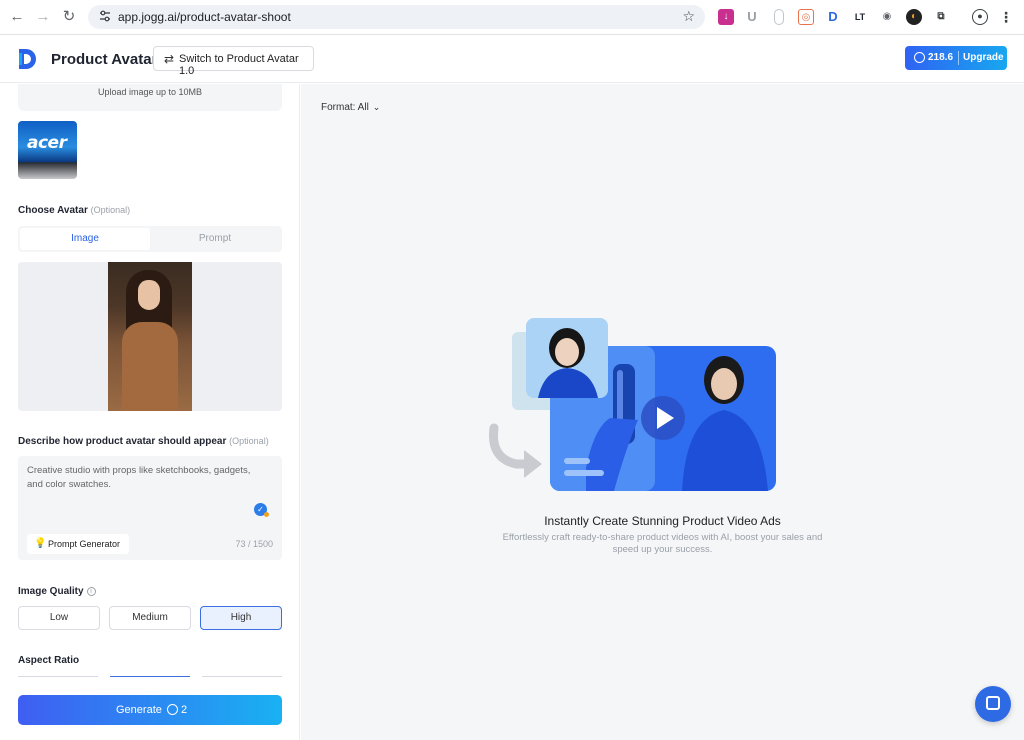 The width and height of the screenshot is (1024, 740). Describe the element at coordinates (105, 16) in the screenshot. I see `site-settings-icon` at that location.